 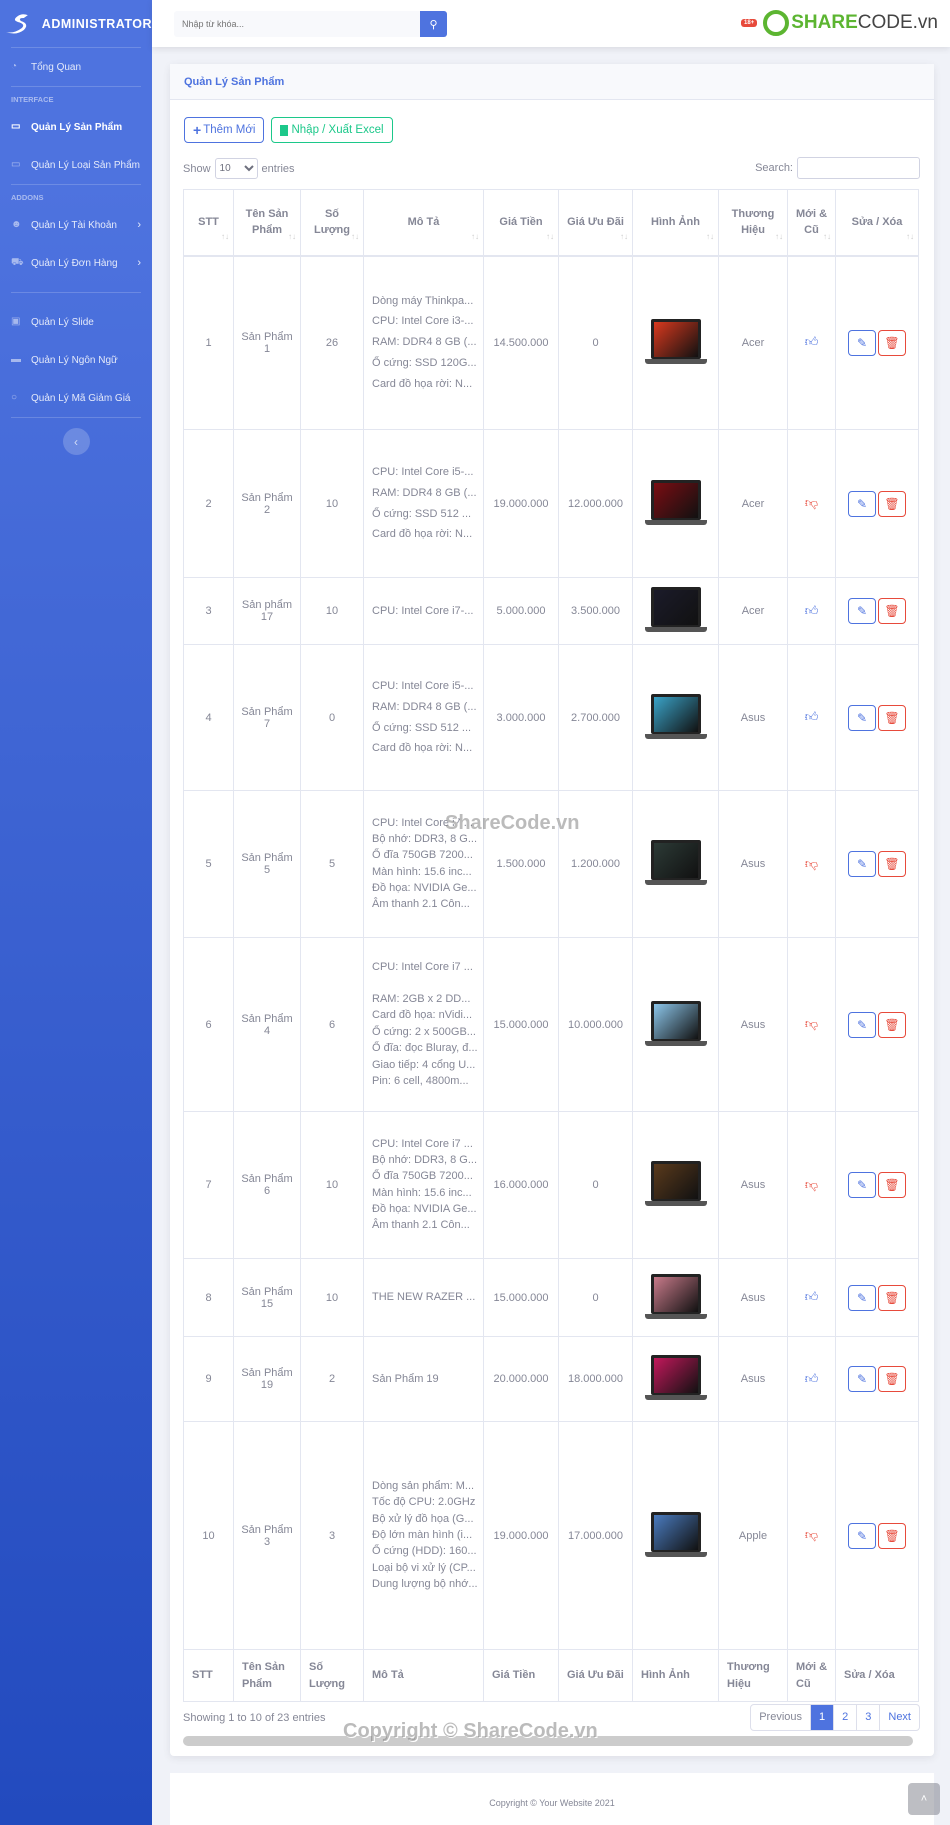 What do you see at coordinates (208, 864) in the screenshot?
I see `stt-cell: 5` at bounding box center [208, 864].